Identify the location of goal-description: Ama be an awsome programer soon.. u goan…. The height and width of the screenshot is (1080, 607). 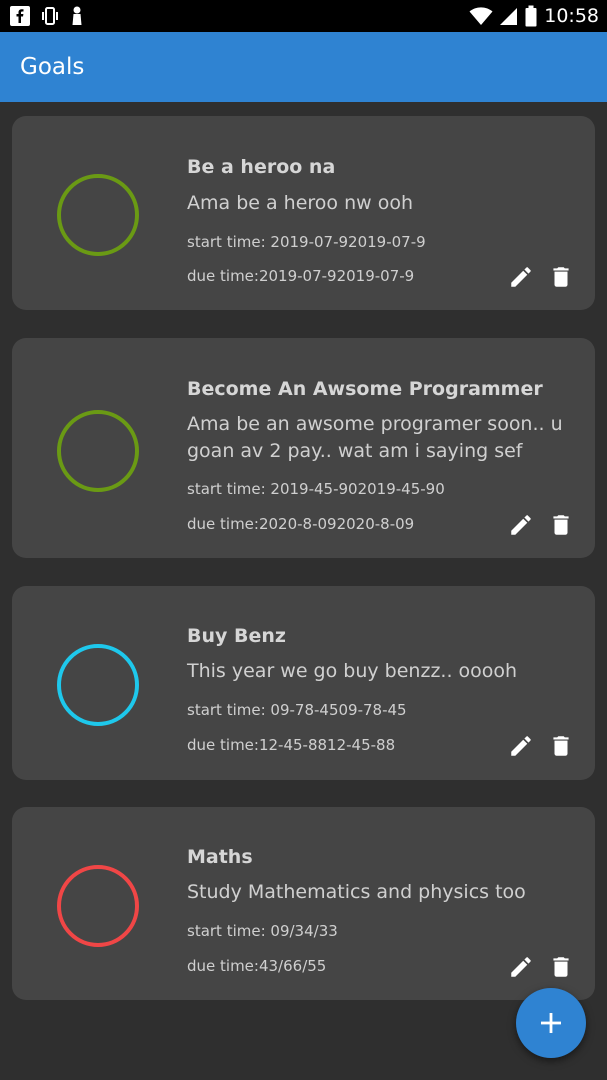
(375, 437).